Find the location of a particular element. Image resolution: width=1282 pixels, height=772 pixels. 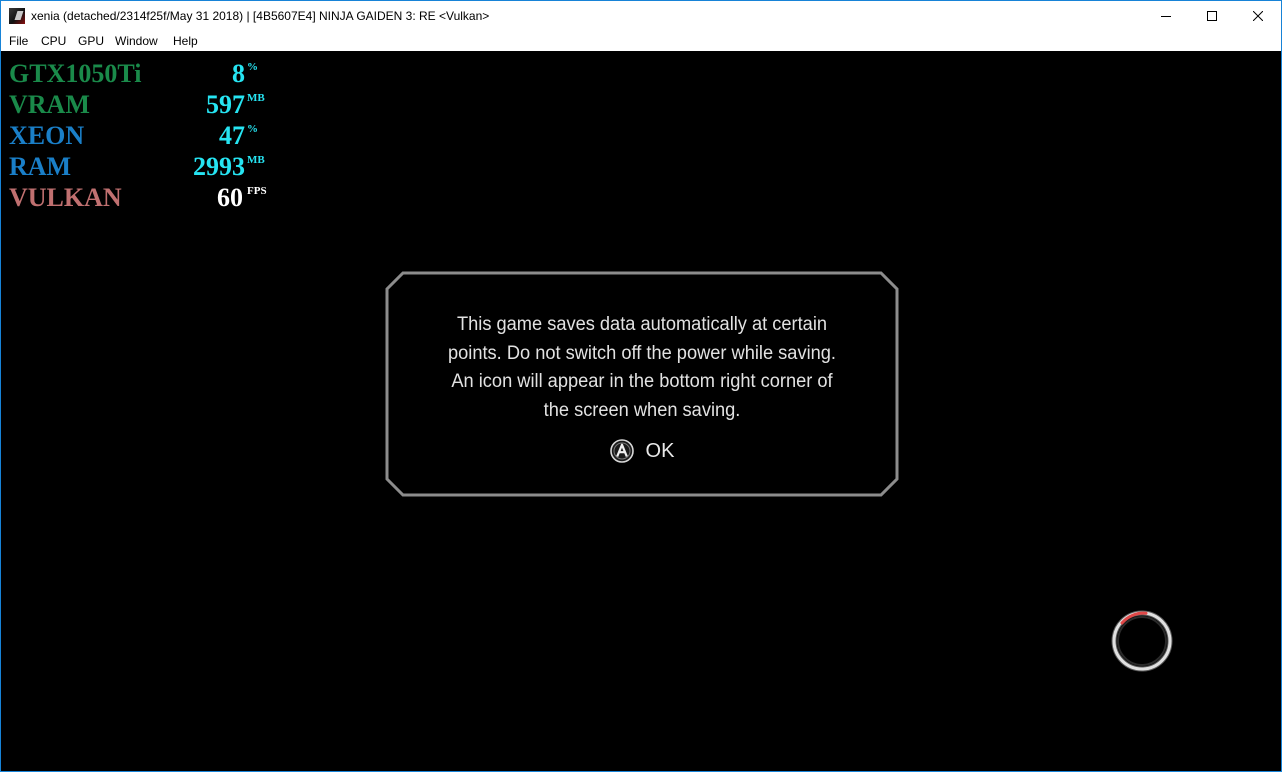

osd-row-gpu: GTX1050Ti 8 % is located at coordinates (144, 74).